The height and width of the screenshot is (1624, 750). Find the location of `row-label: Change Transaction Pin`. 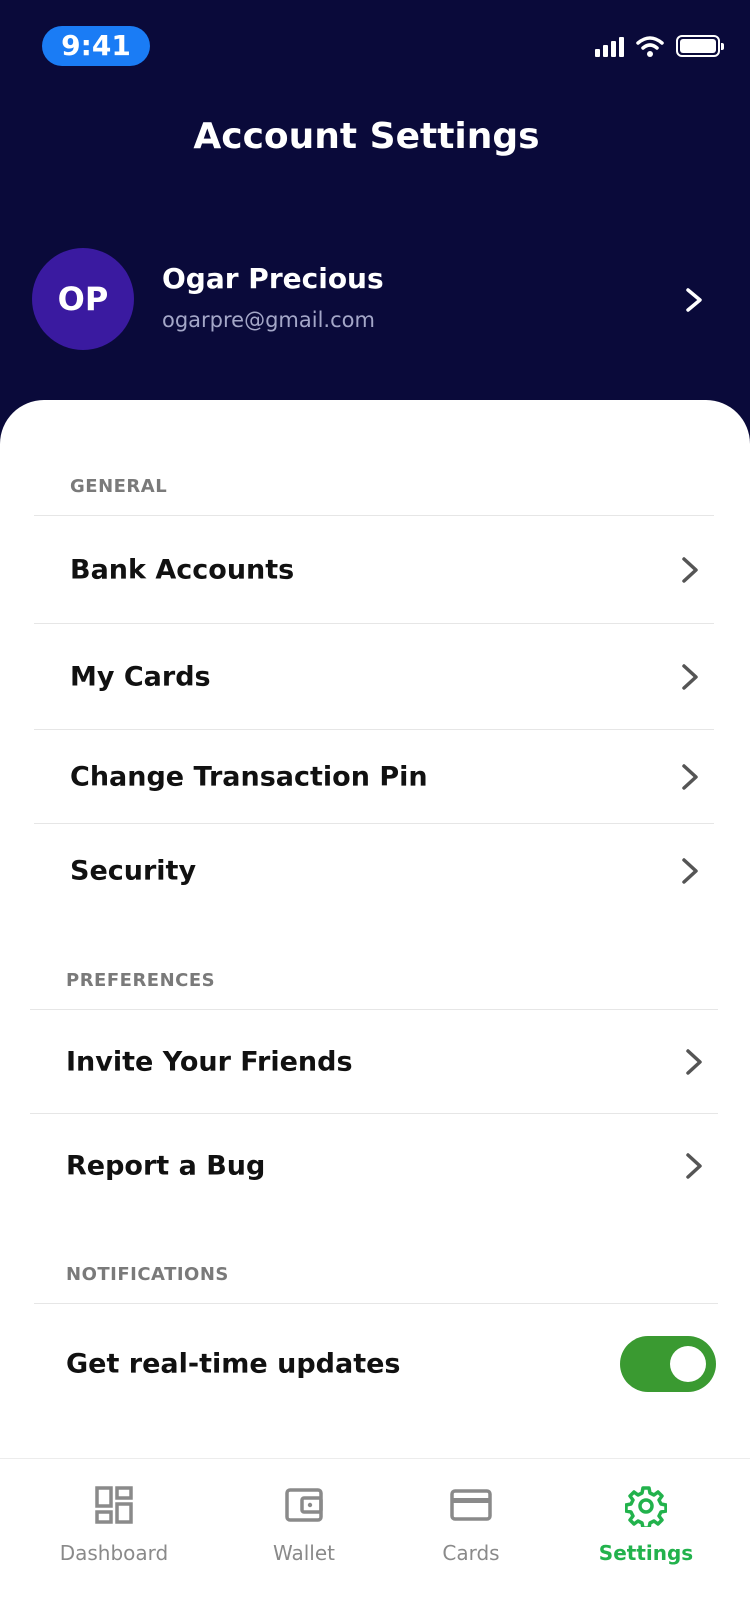

row-label: Change Transaction Pin is located at coordinates (249, 776).